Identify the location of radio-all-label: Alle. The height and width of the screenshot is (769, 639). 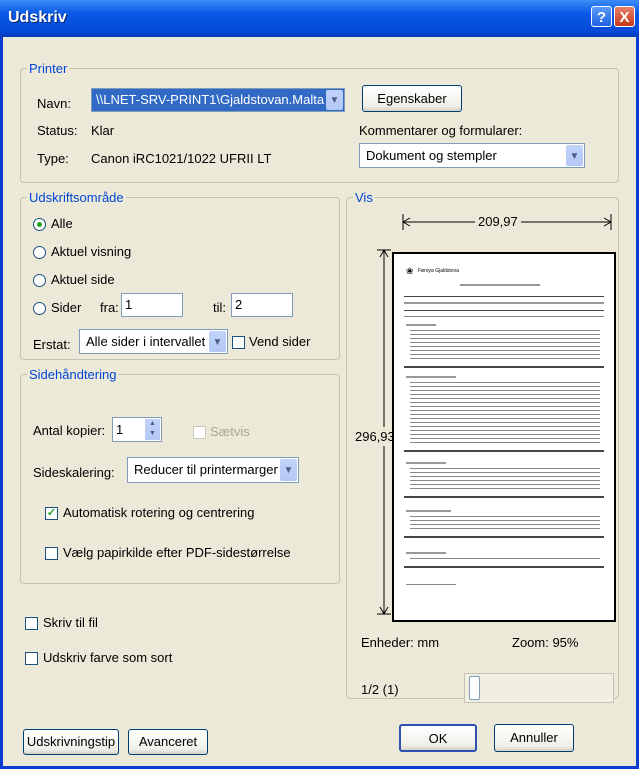
(62, 223).